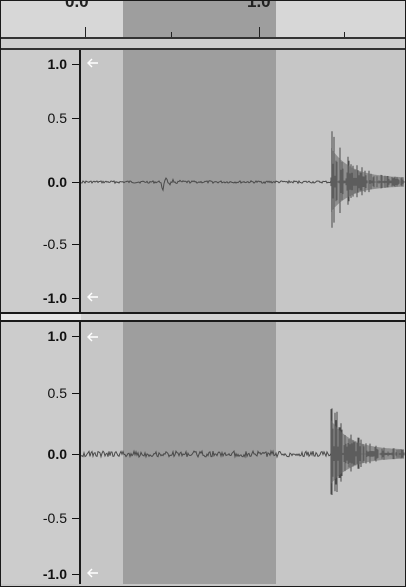 The width and height of the screenshot is (406, 587). I want to click on separator-left-panel, so click(41, 317).